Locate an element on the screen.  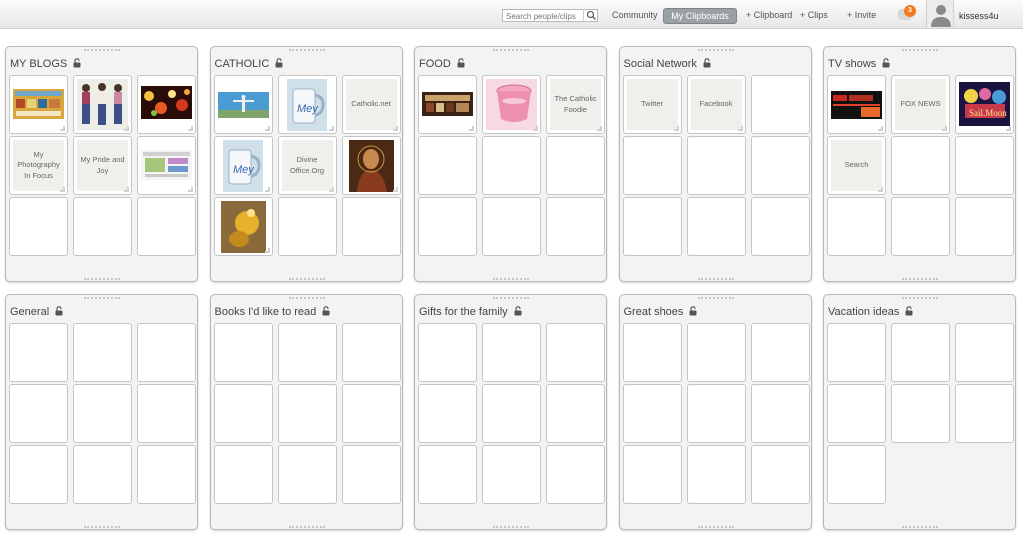
clipboard-title-gifts-for-the-family: Gifts for the family is located at coordinates (470, 312).